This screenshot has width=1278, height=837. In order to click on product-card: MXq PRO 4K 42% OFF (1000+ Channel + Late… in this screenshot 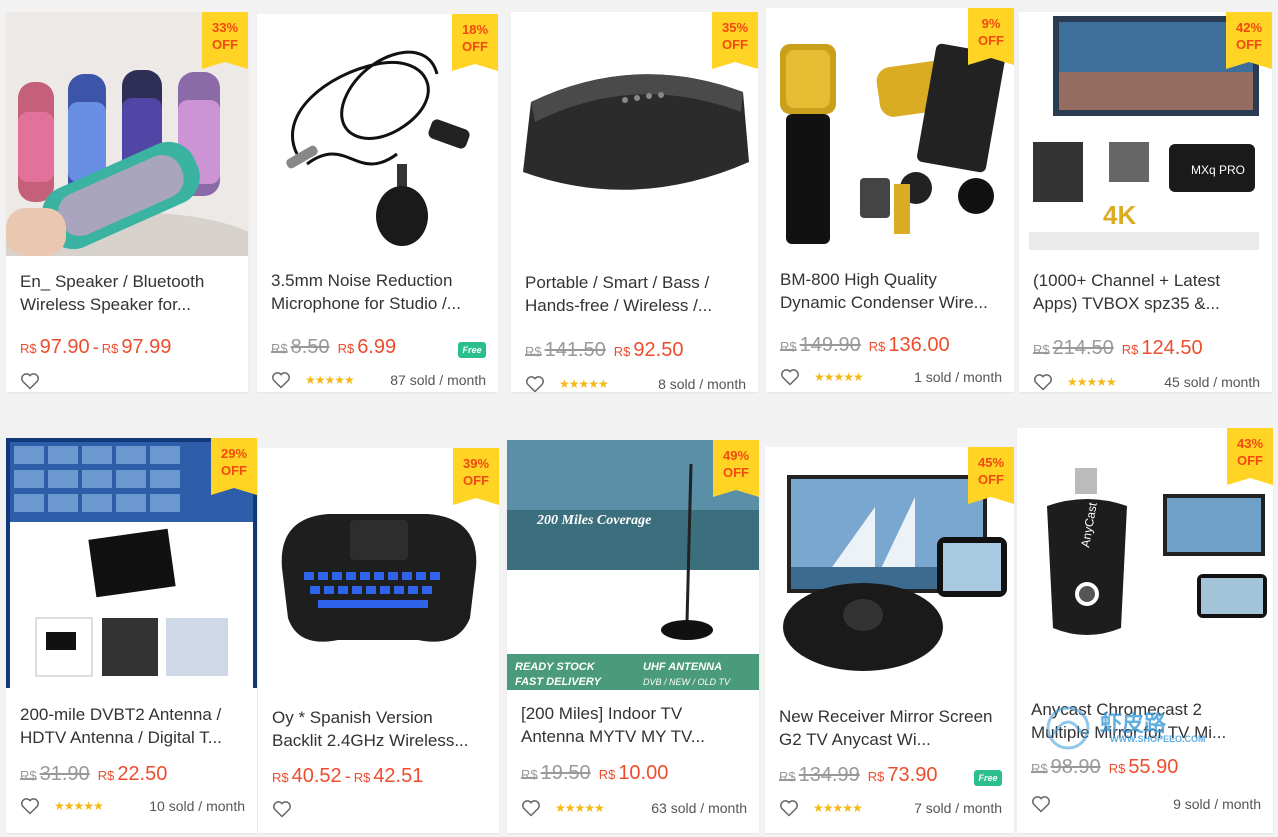, I will do `click(1145, 202)`.